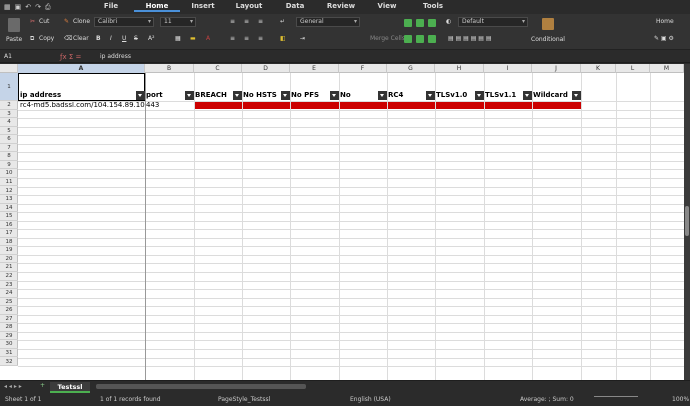  Describe the element at coordinates (218, 105) in the screenshot. I see `breach-cell` at that location.